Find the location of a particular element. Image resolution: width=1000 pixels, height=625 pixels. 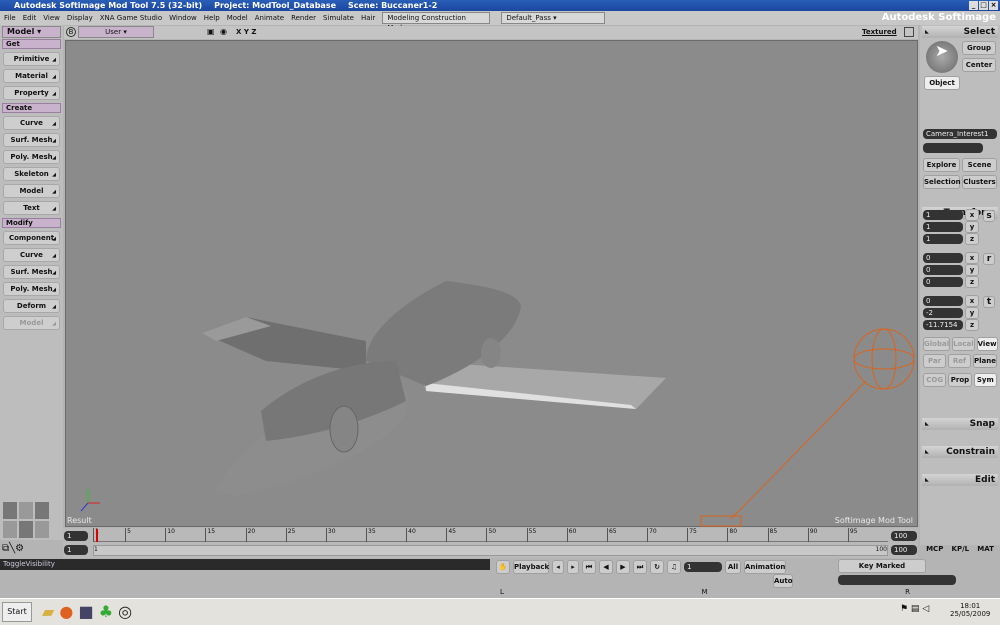

menu-item: Window is located at coordinates (183, 18).